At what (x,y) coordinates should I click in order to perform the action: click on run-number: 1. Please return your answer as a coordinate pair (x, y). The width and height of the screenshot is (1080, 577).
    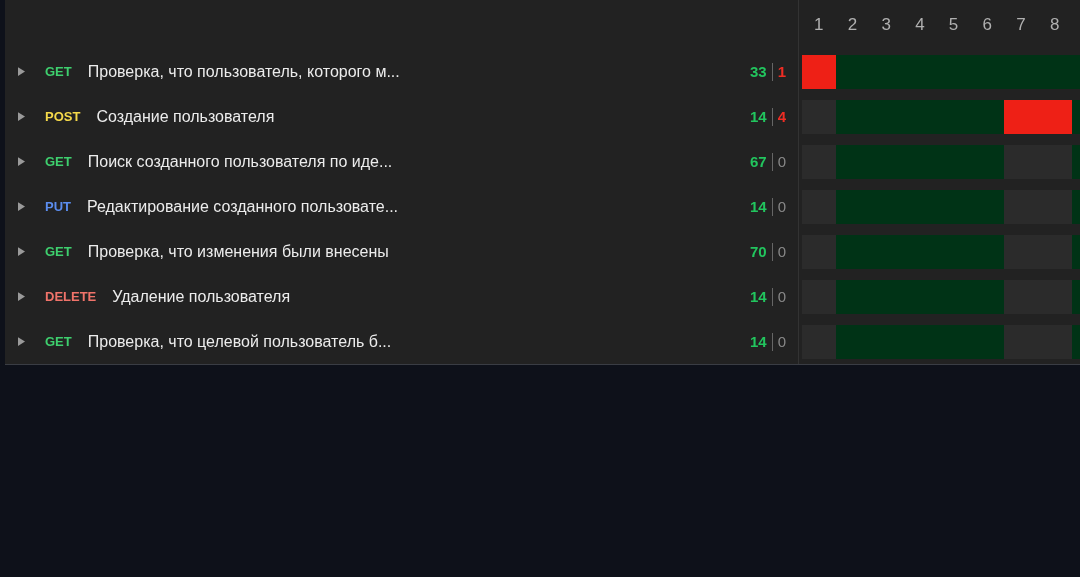
    Looking at the image, I should click on (819, 24).